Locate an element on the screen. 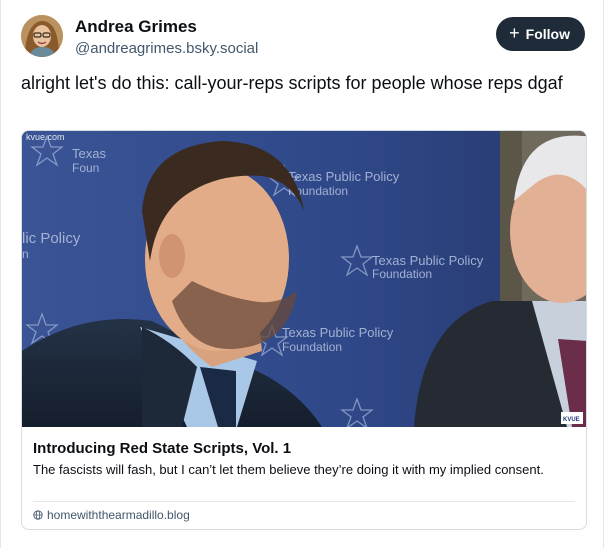 Image resolution: width=604 pixels, height=548 pixels. link-card-title: Introducing Red State Scripts, Vol. 1 is located at coordinates (304, 449).